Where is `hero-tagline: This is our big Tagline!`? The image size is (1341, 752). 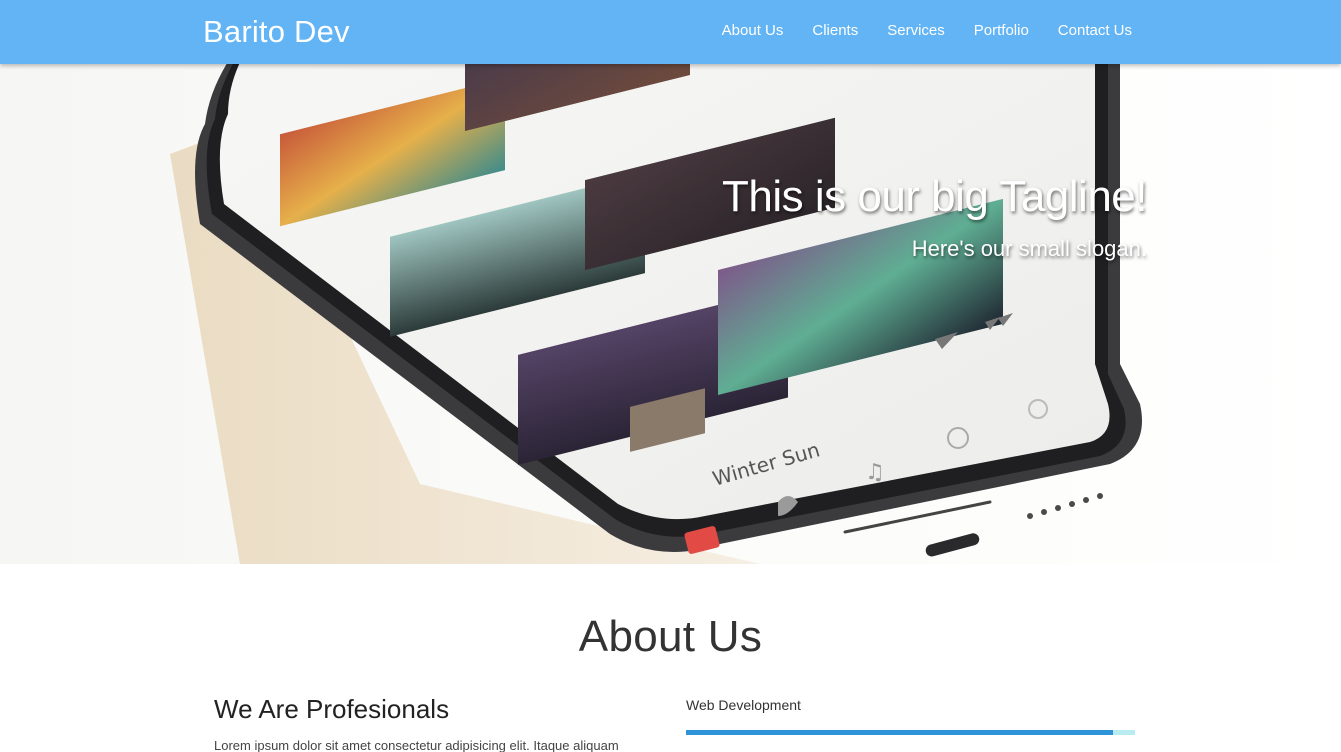 hero-tagline: This is our big Tagline! is located at coordinates (934, 196).